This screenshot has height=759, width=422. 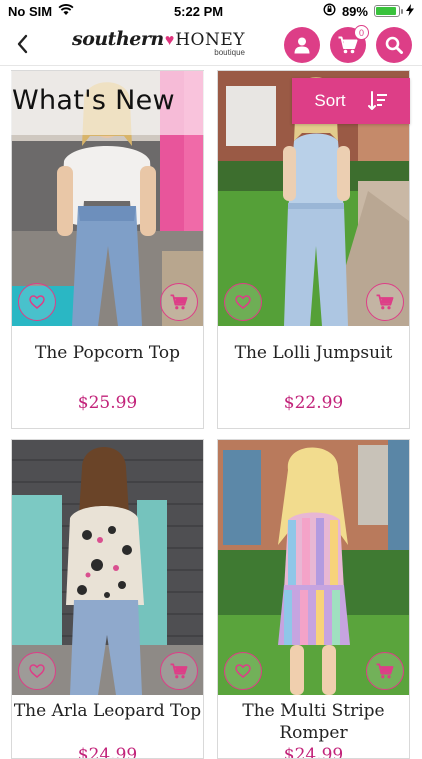 I want to click on search-icon, so click(x=394, y=45).